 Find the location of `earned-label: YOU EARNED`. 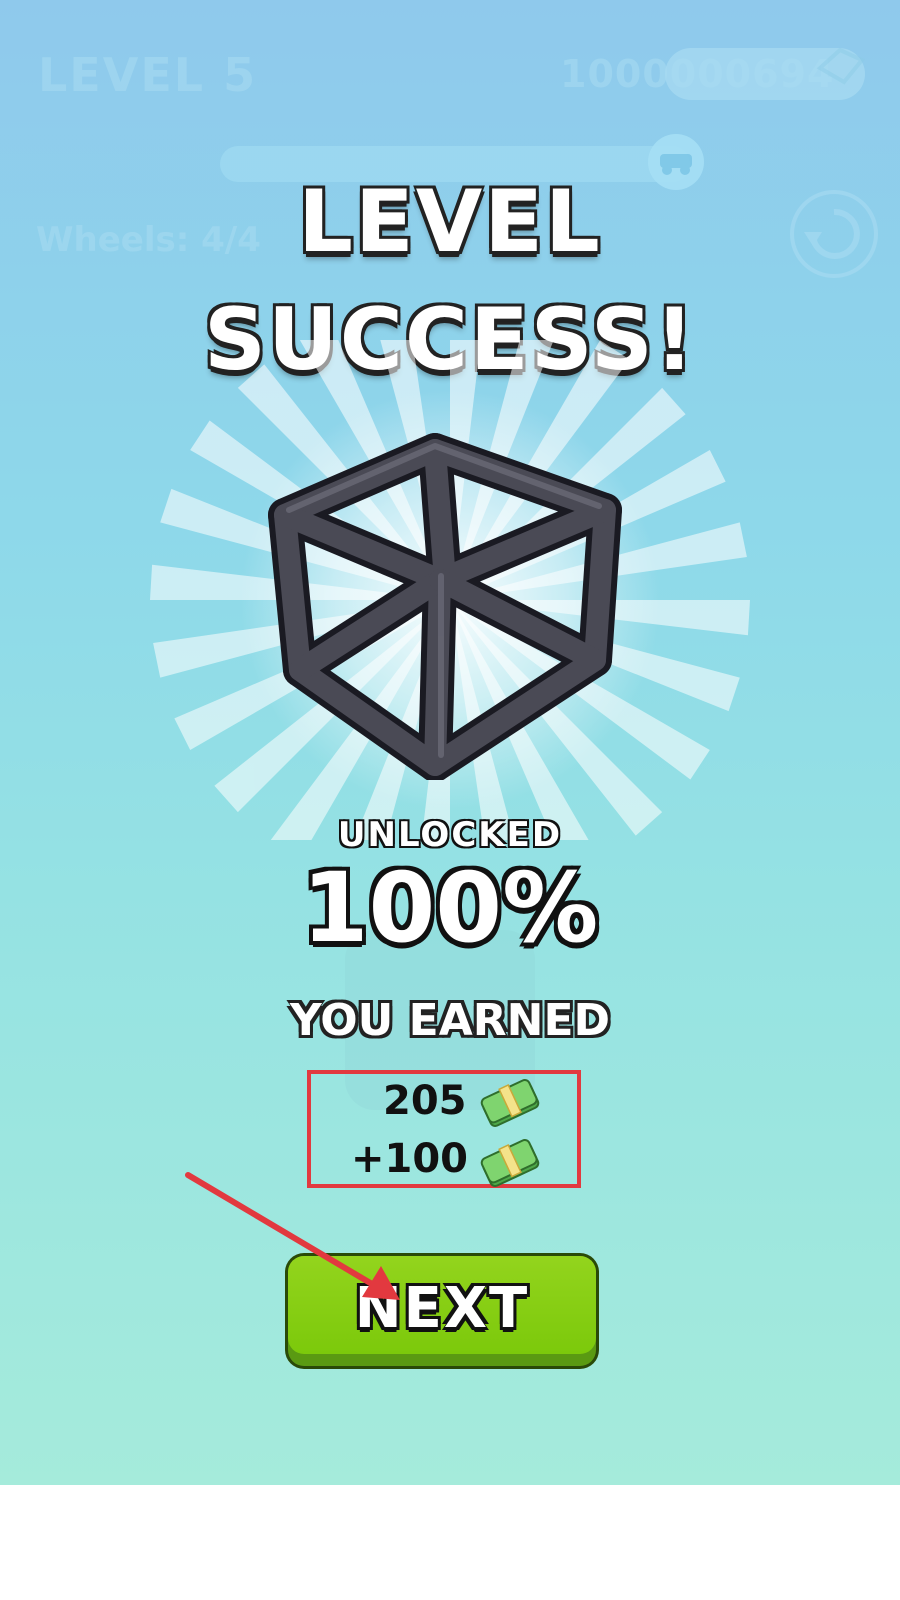

earned-label: YOU EARNED is located at coordinates (450, 1020).